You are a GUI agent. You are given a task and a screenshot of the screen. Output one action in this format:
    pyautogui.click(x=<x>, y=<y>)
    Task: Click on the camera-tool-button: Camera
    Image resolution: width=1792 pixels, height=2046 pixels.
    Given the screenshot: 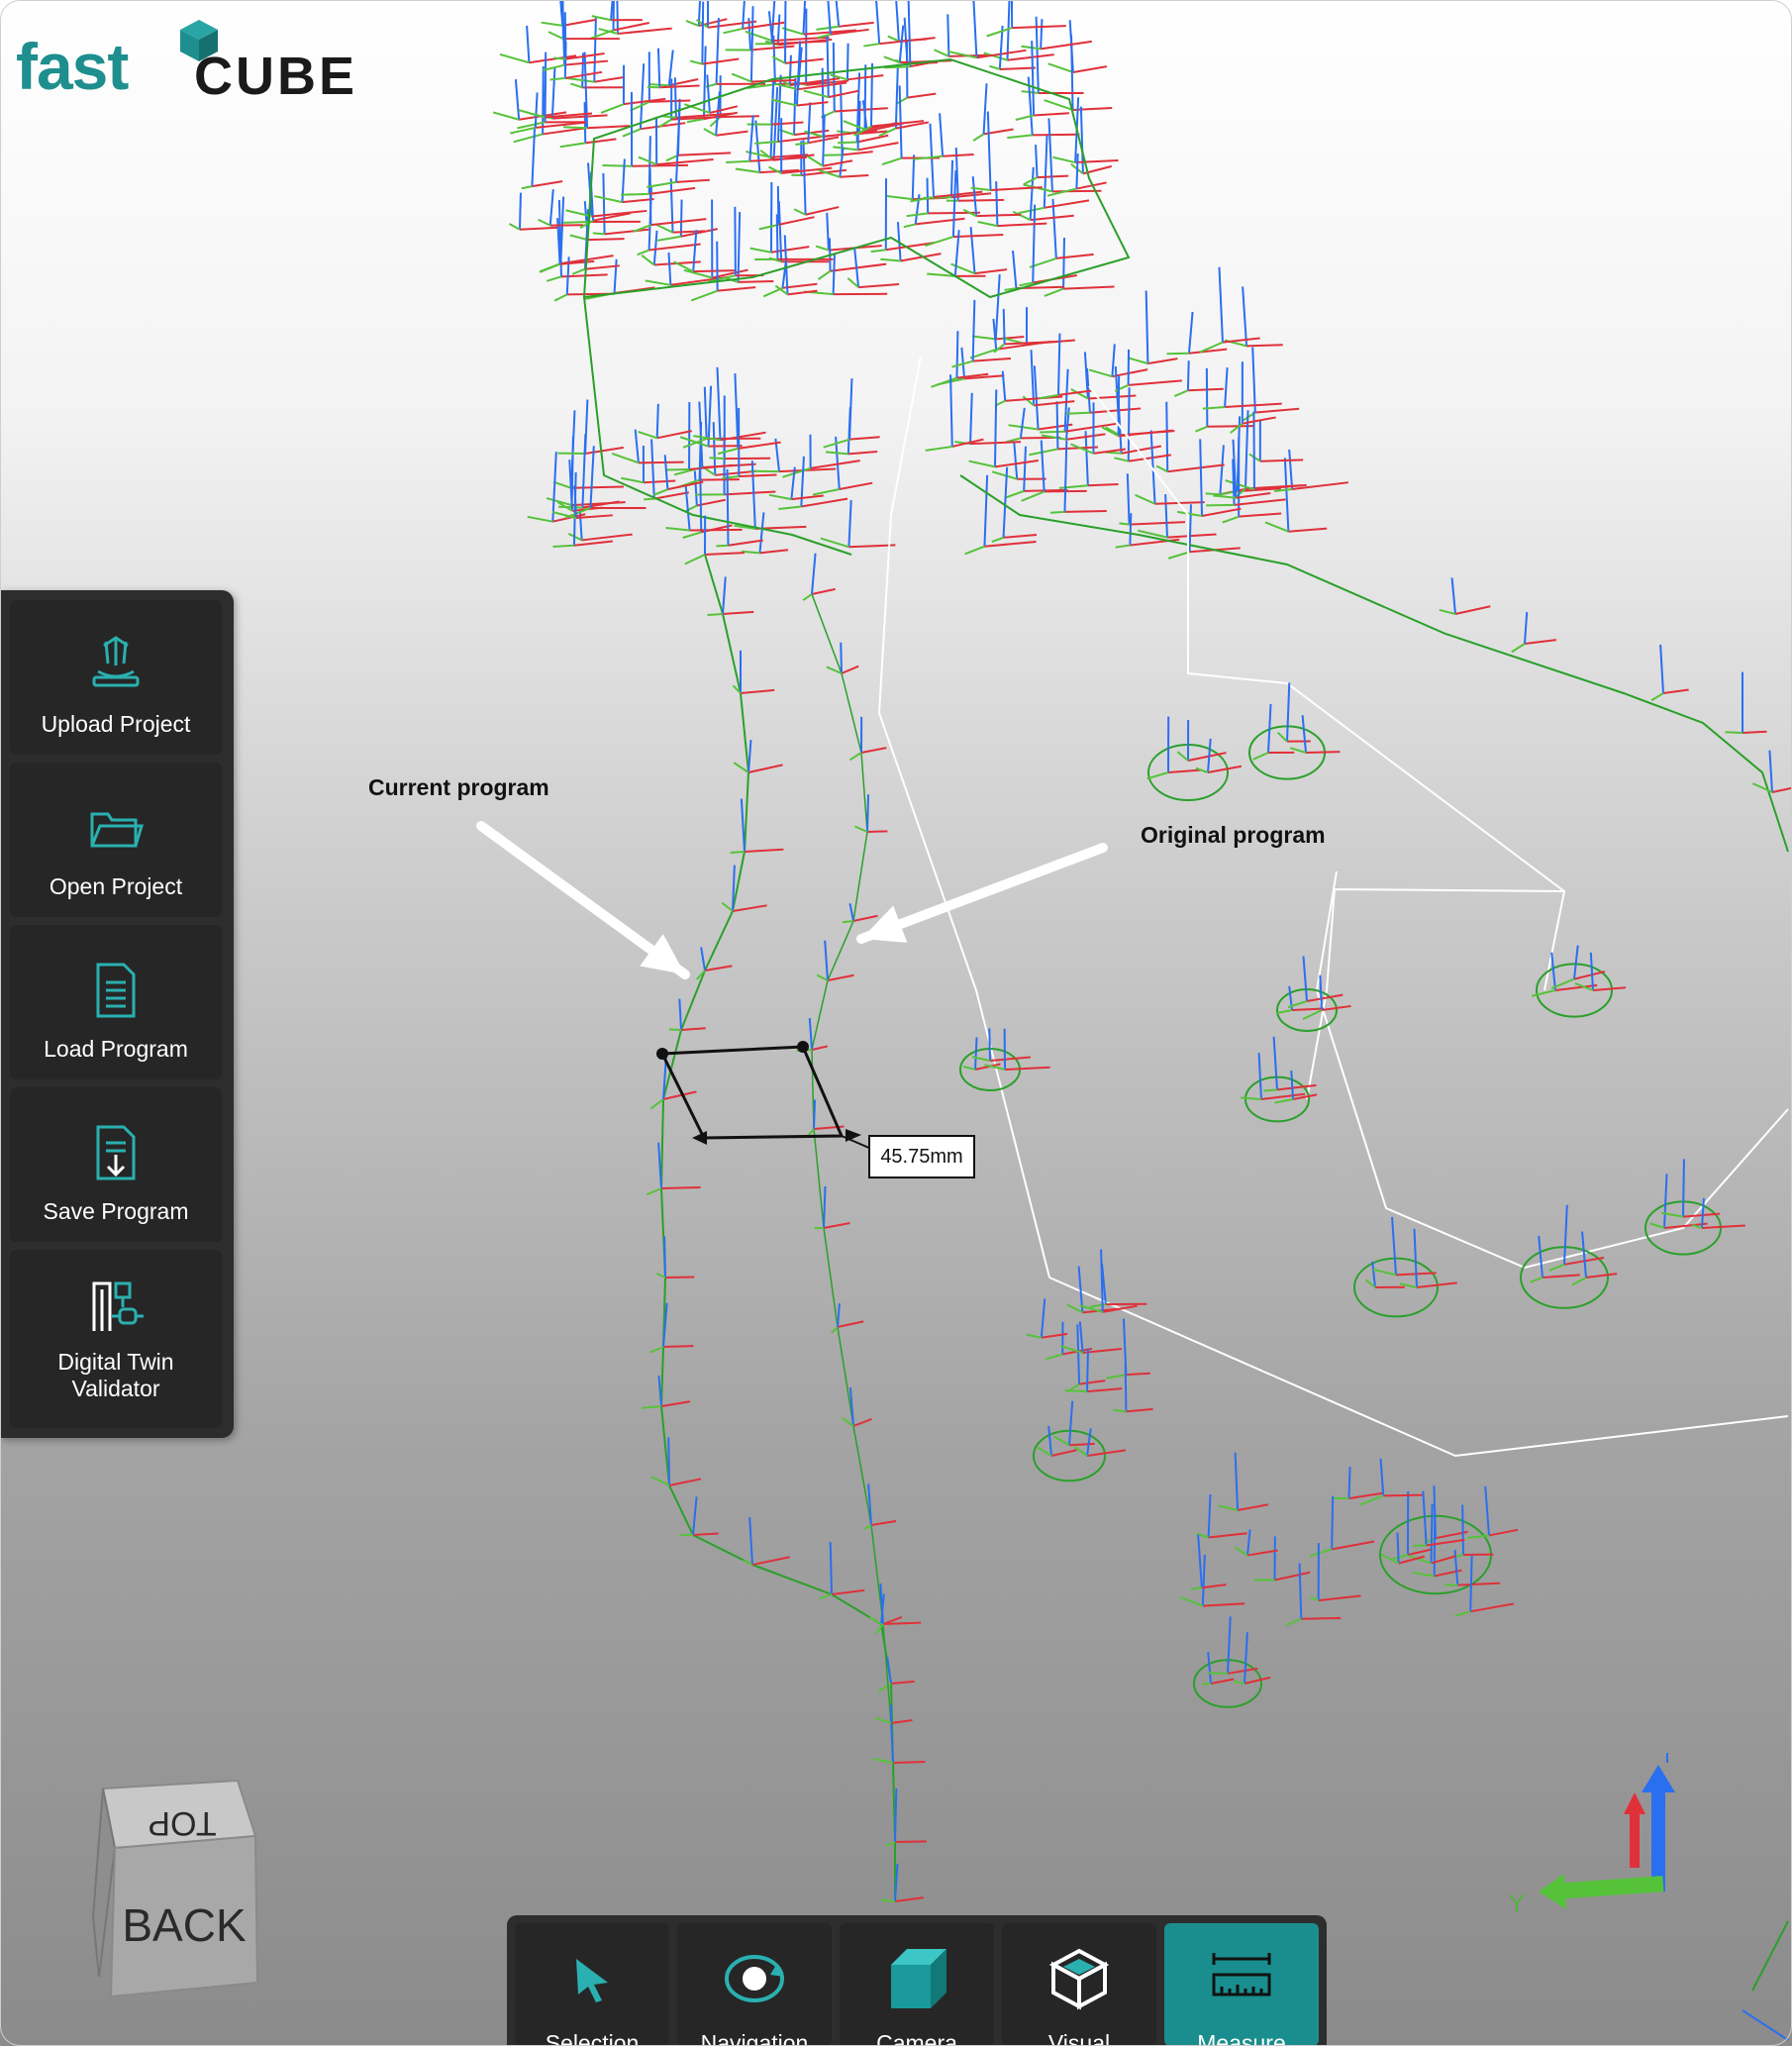 What is the action you would take?
    pyautogui.click(x=917, y=1984)
    